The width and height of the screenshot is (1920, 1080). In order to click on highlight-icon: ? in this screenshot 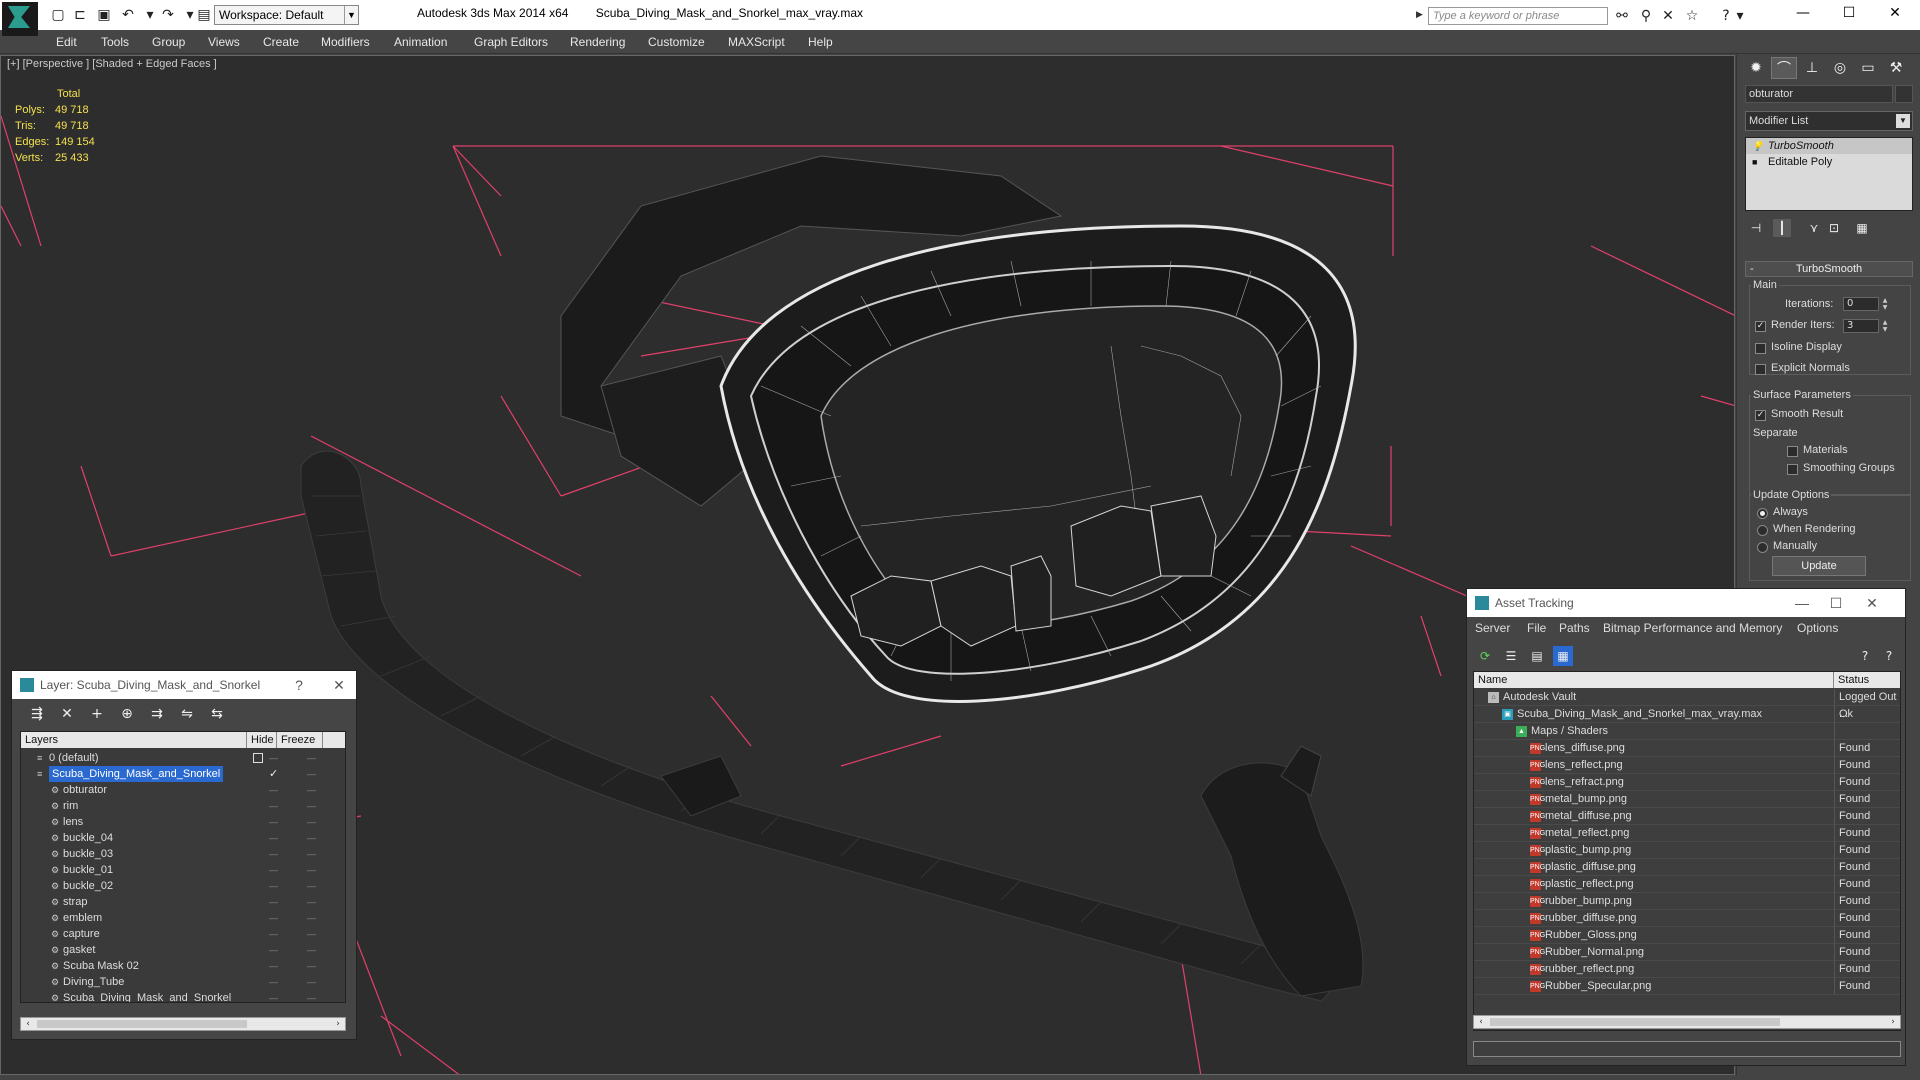, I will do `click(1889, 656)`.